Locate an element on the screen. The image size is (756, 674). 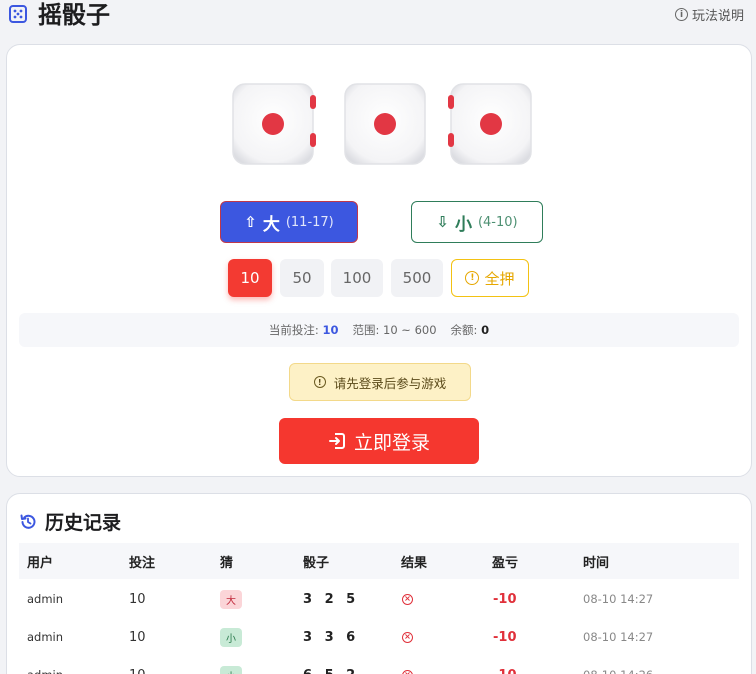
bet-small-label: 小 is located at coordinates (463, 224).